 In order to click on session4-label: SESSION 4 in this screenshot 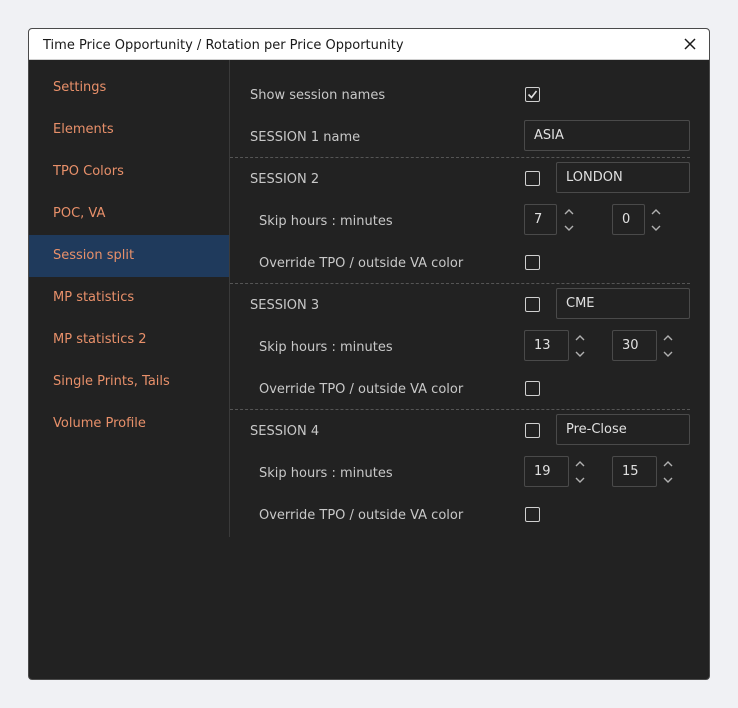, I will do `click(285, 431)`.